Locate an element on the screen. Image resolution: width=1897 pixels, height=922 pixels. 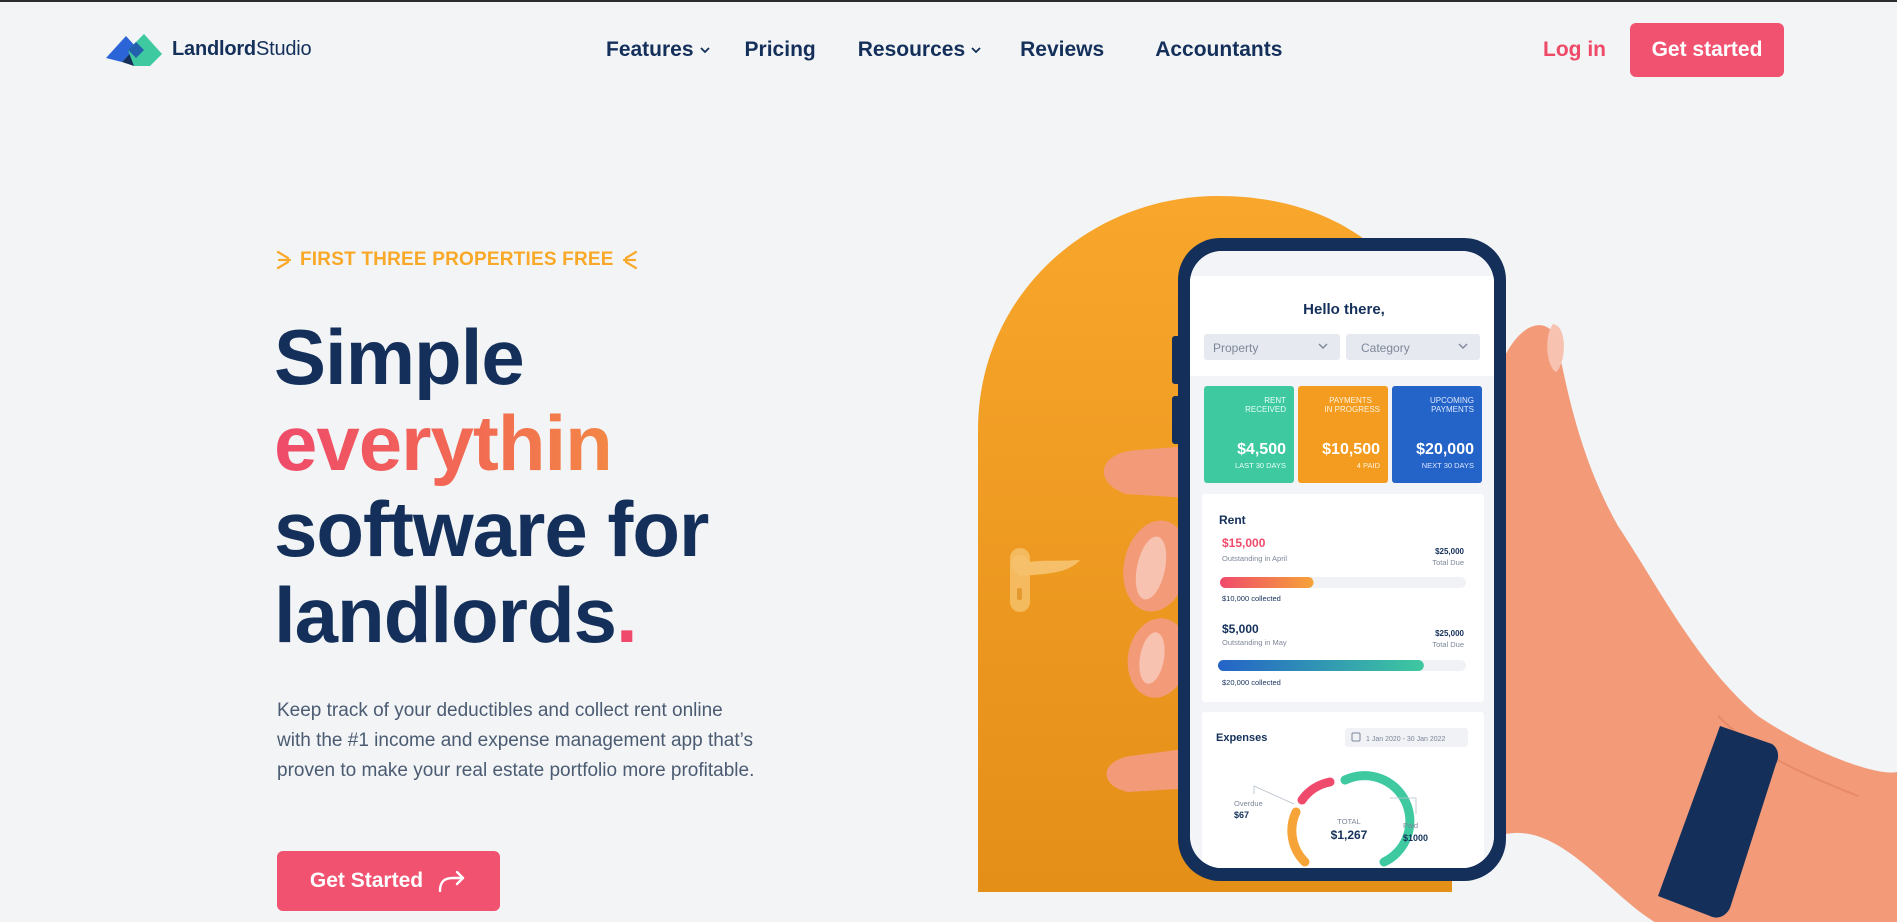
expenses-total-value: $1,267 is located at coordinates (1349, 835).